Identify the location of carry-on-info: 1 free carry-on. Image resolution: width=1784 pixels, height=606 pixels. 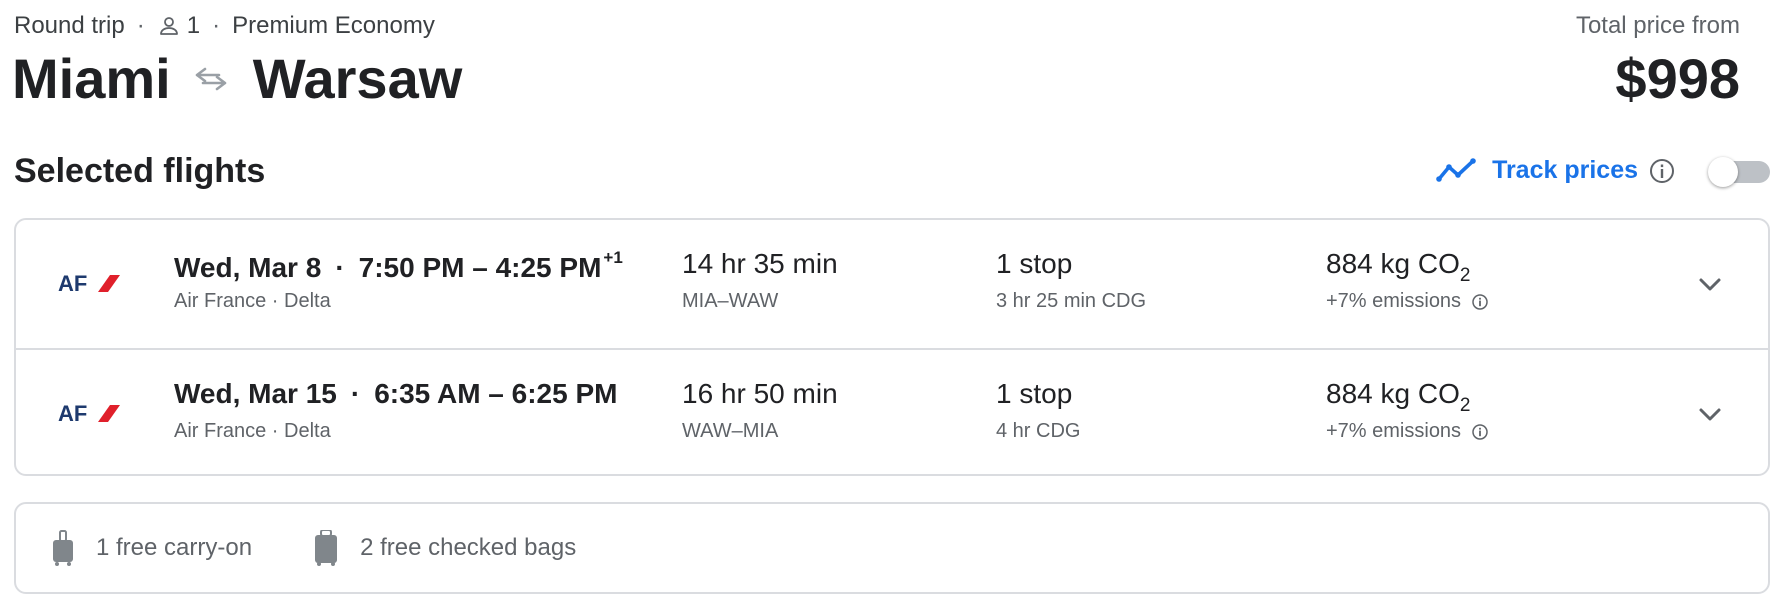
(152, 548).